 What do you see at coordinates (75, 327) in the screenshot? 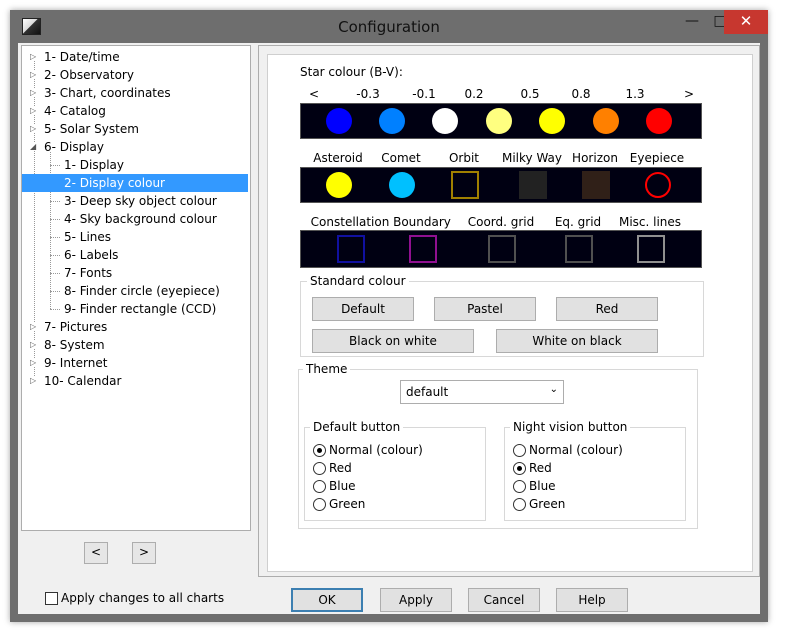
I see `tree-item: 7- Pictures` at bounding box center [75, 327].